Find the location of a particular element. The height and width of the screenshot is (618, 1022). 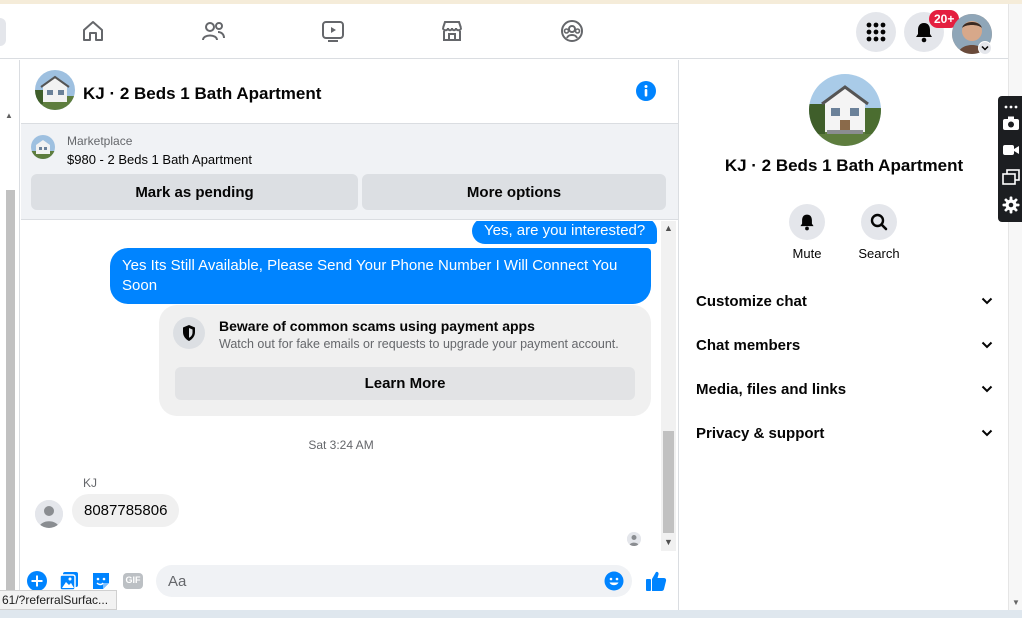

chat-title: KJ · 2 Beds 1 Bath Apartment is located at coordinates (202, 94).